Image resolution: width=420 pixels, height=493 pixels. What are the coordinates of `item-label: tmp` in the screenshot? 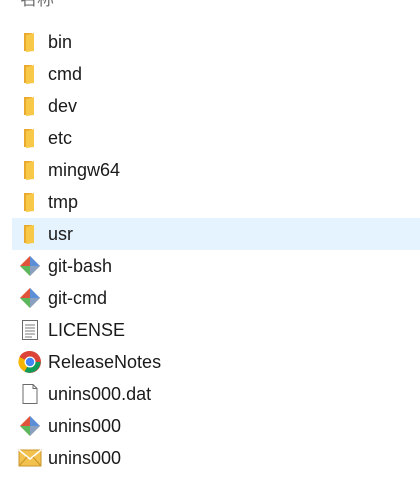 It's located at (63, 201).